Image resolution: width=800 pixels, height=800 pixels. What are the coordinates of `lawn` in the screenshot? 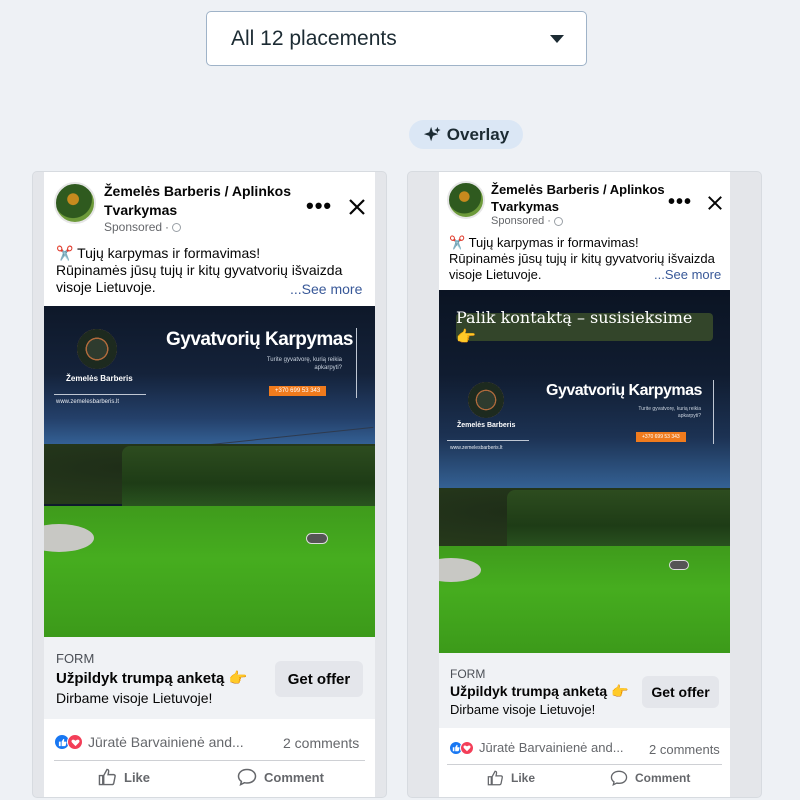 It's located at (209, 571).